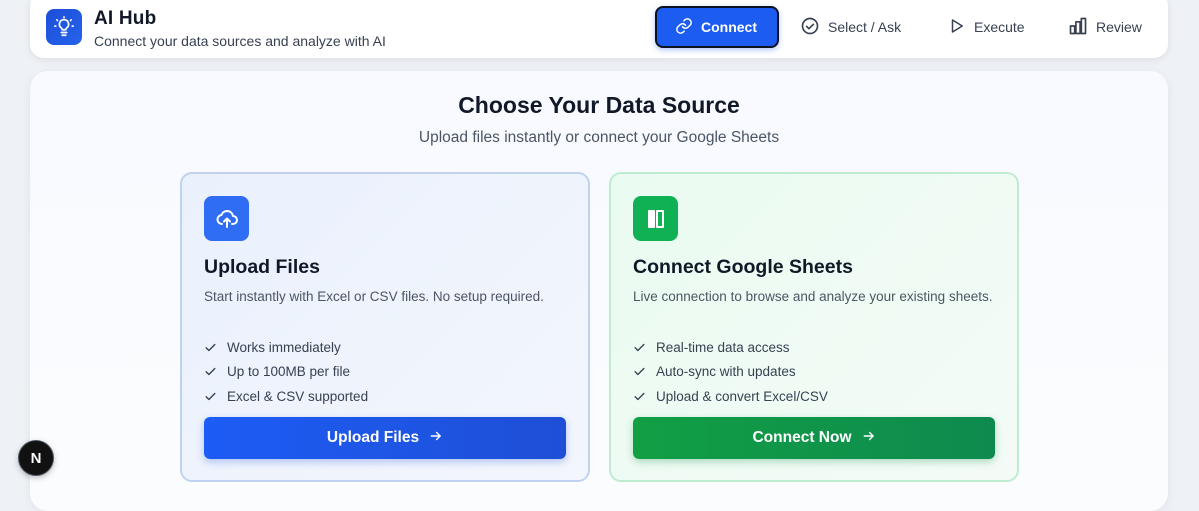  What do you see at coordinates (1078, 27) in the screenshot?
I see `bar-chart-icon` at bounding box center [1078, 27].